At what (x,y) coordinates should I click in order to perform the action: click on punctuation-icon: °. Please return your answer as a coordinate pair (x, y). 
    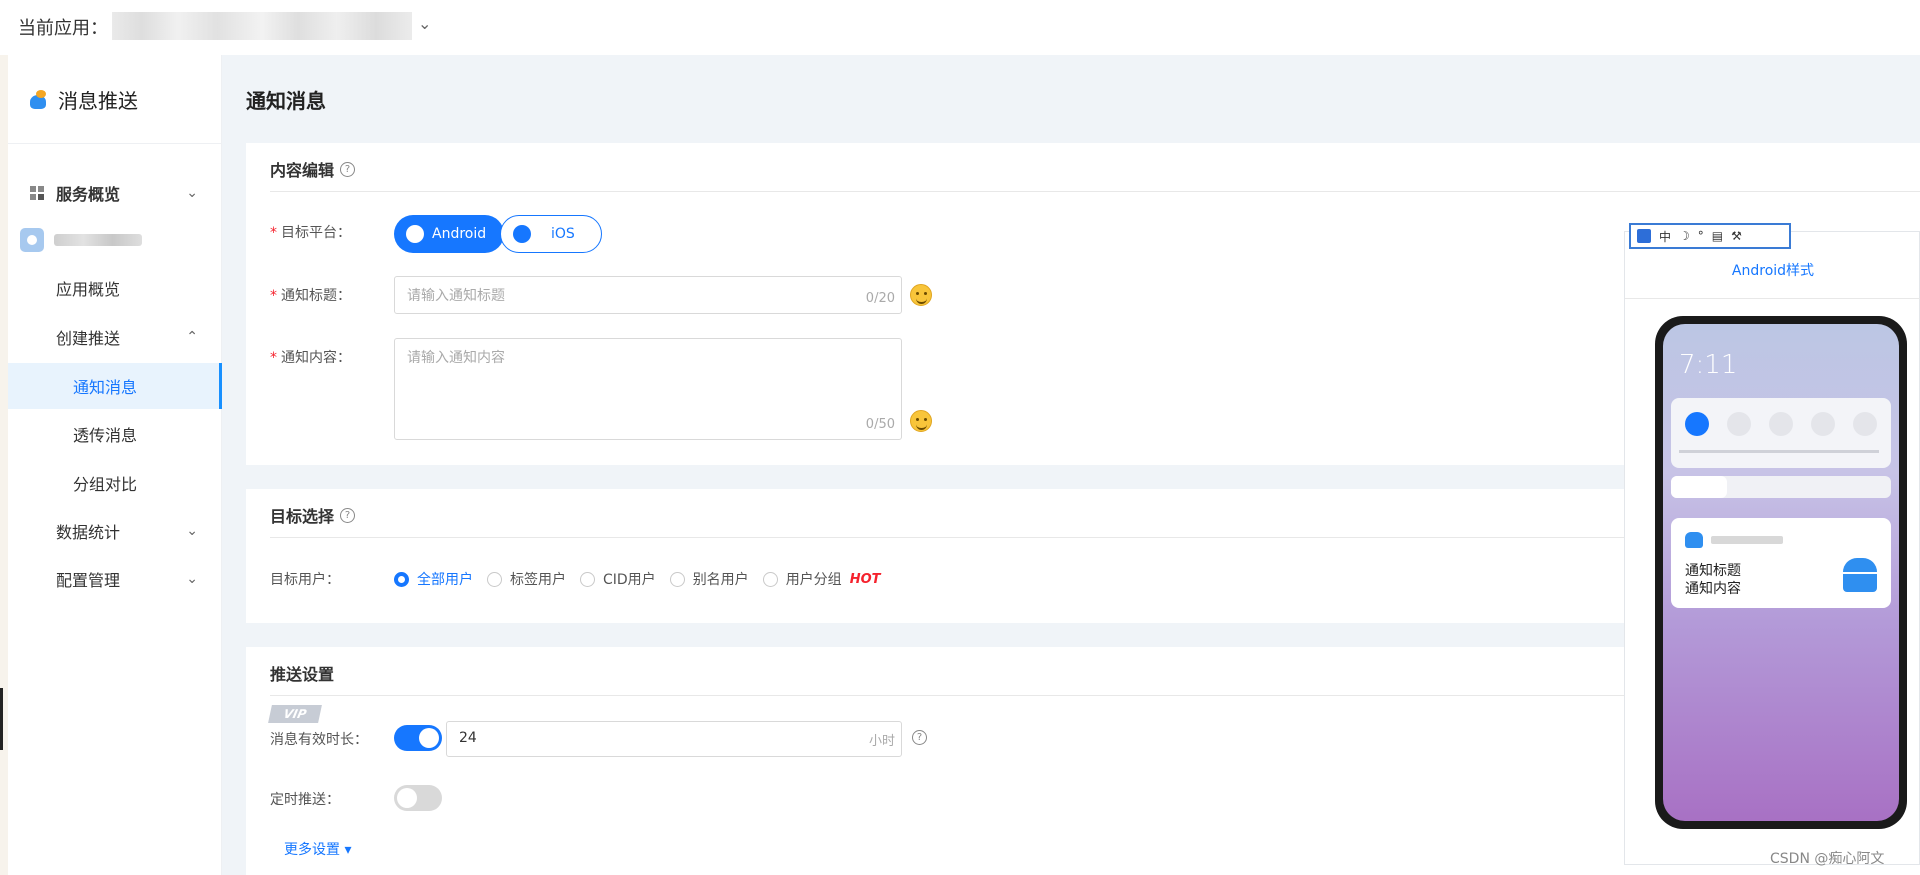
    Looking at the image, I should click on (1700, 236).